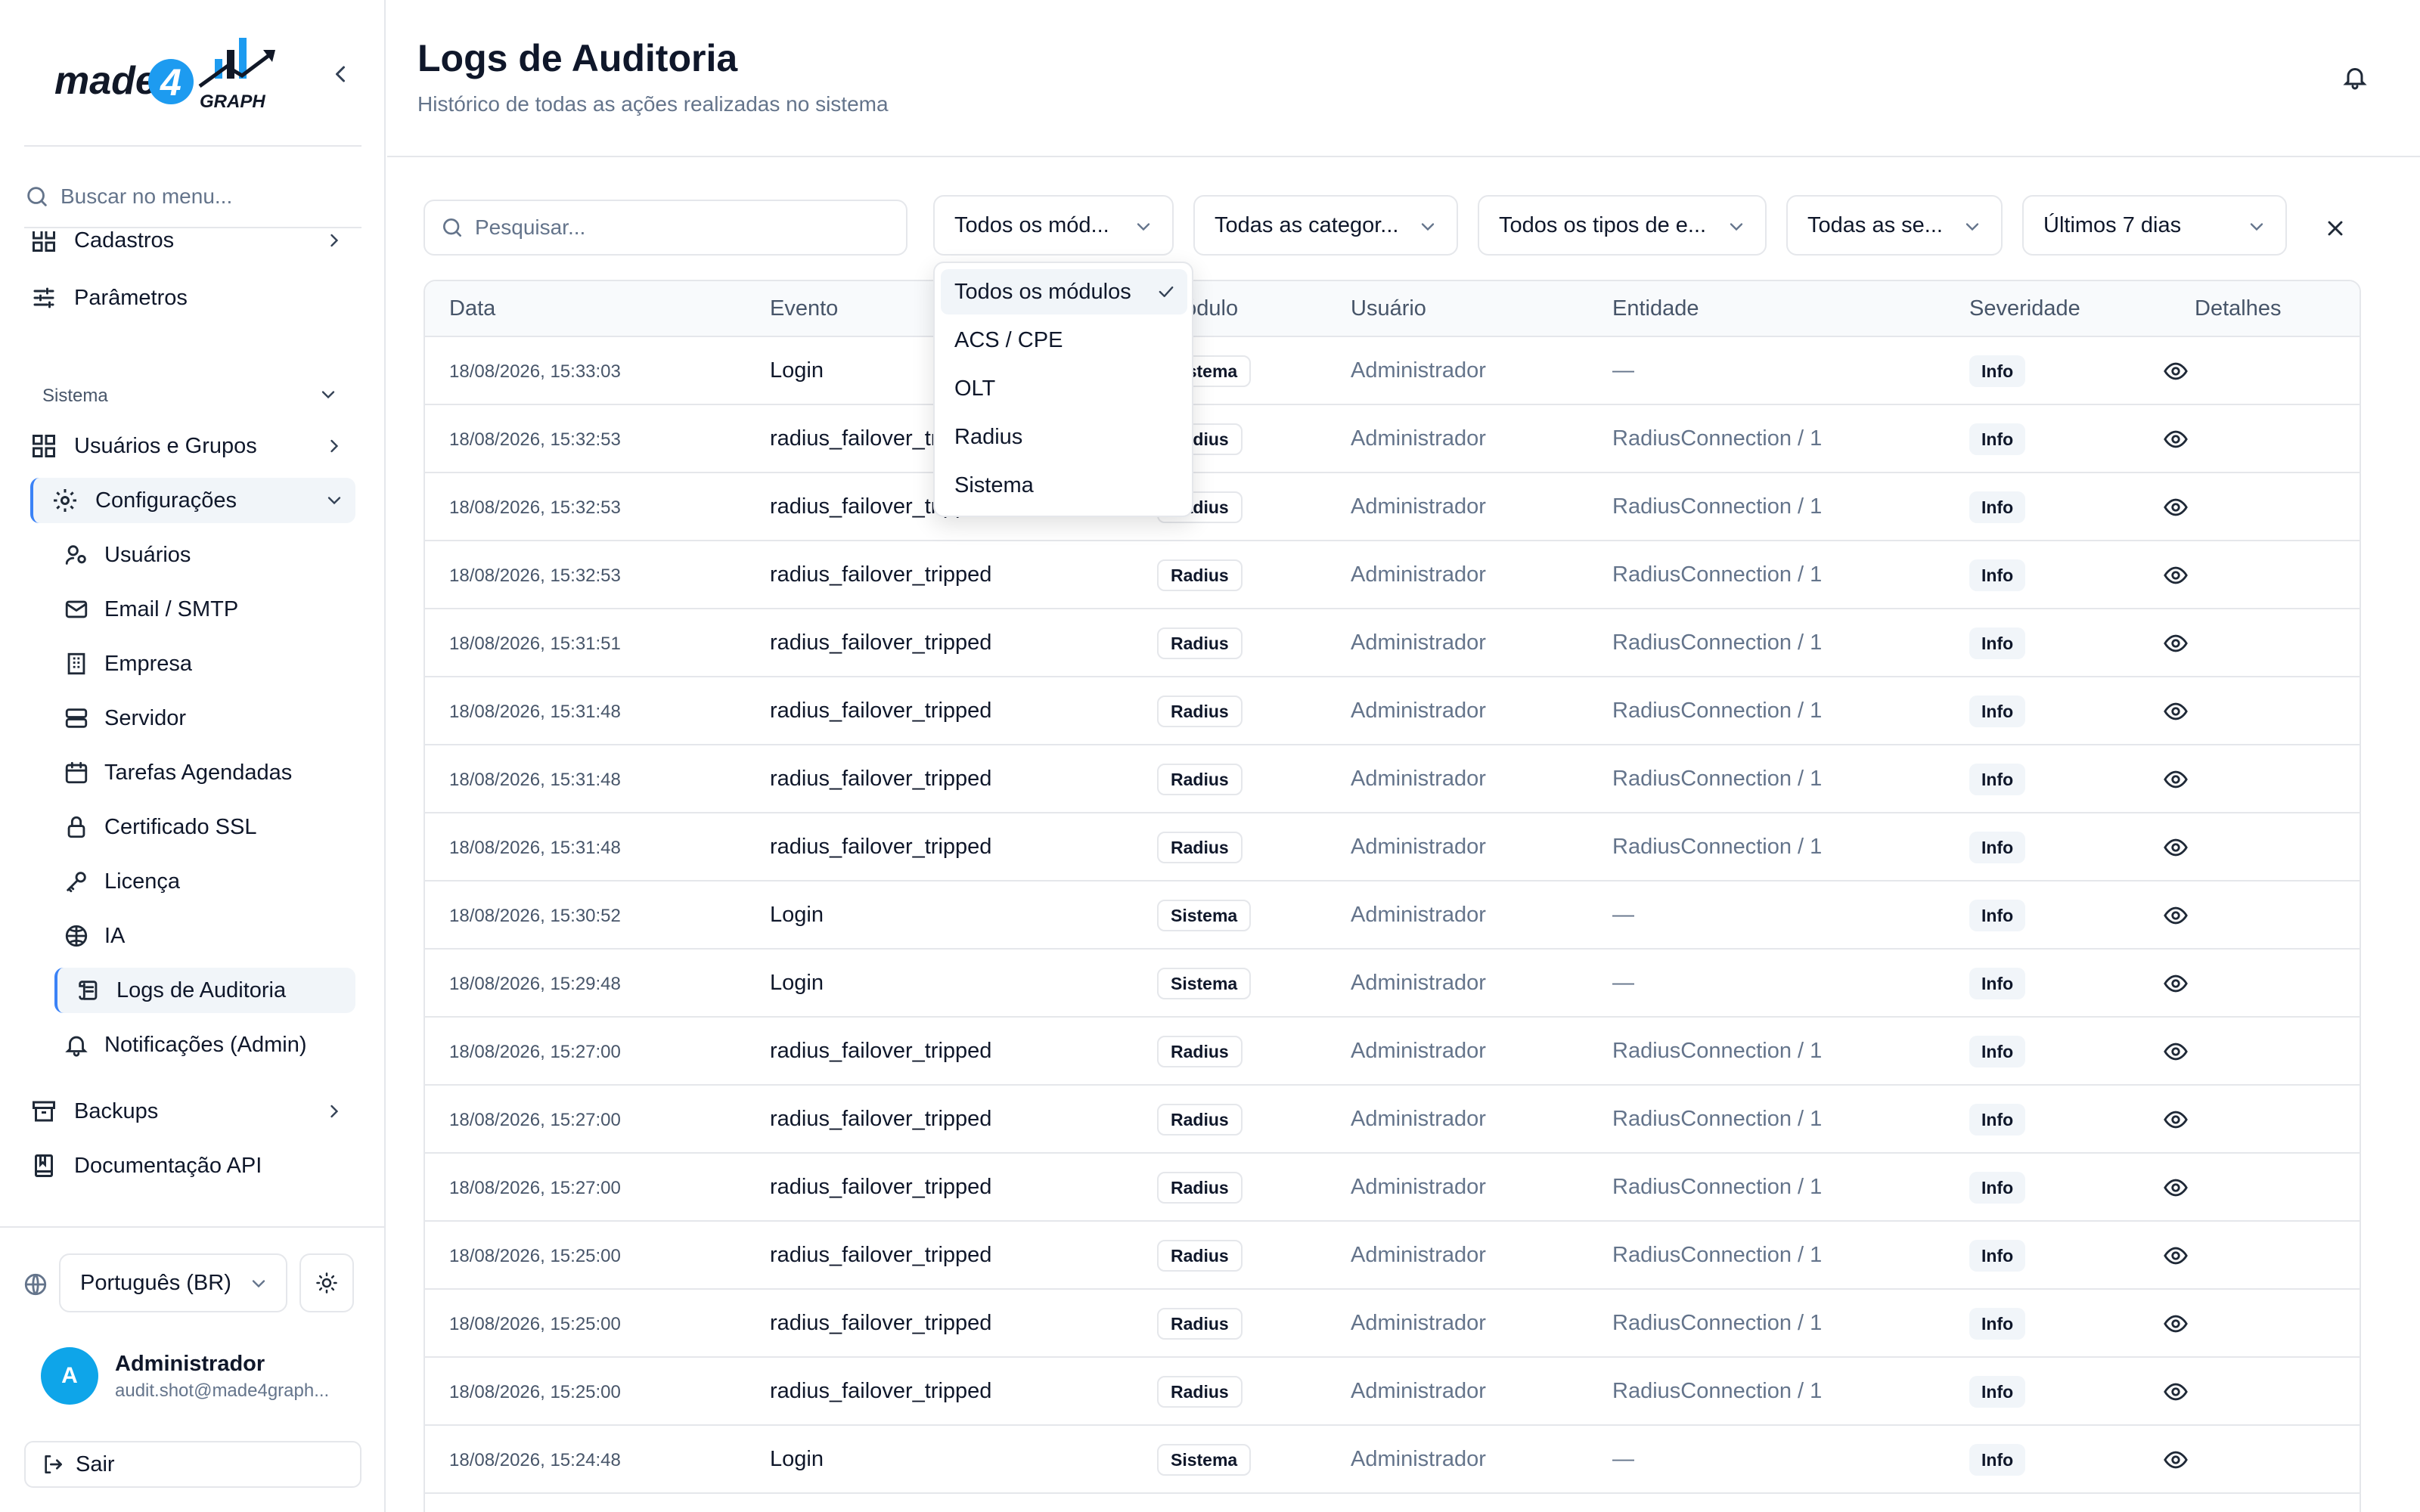 The image size is (2420, 1512). I want to click on sidebar-item-label: Usuários e Grupos, so click(165, 446).